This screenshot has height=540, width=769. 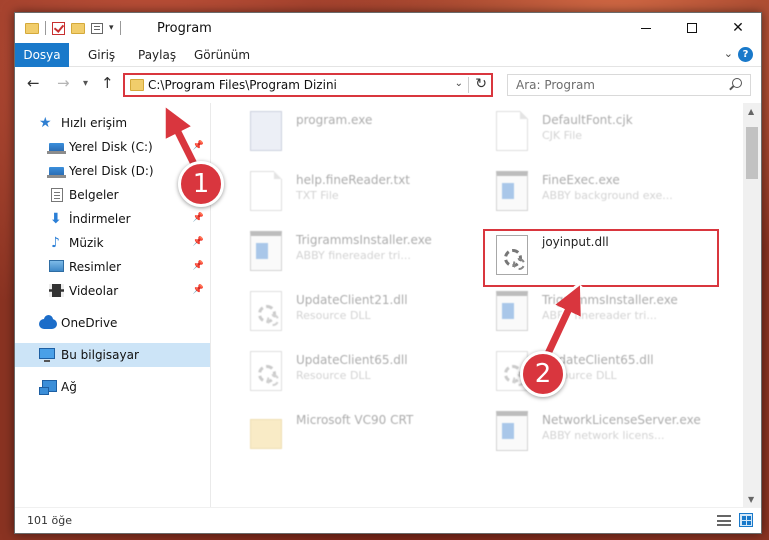 I want to click on sidebar-item-this-pc: Bu bilgisayar, so click(x=112, y=355).